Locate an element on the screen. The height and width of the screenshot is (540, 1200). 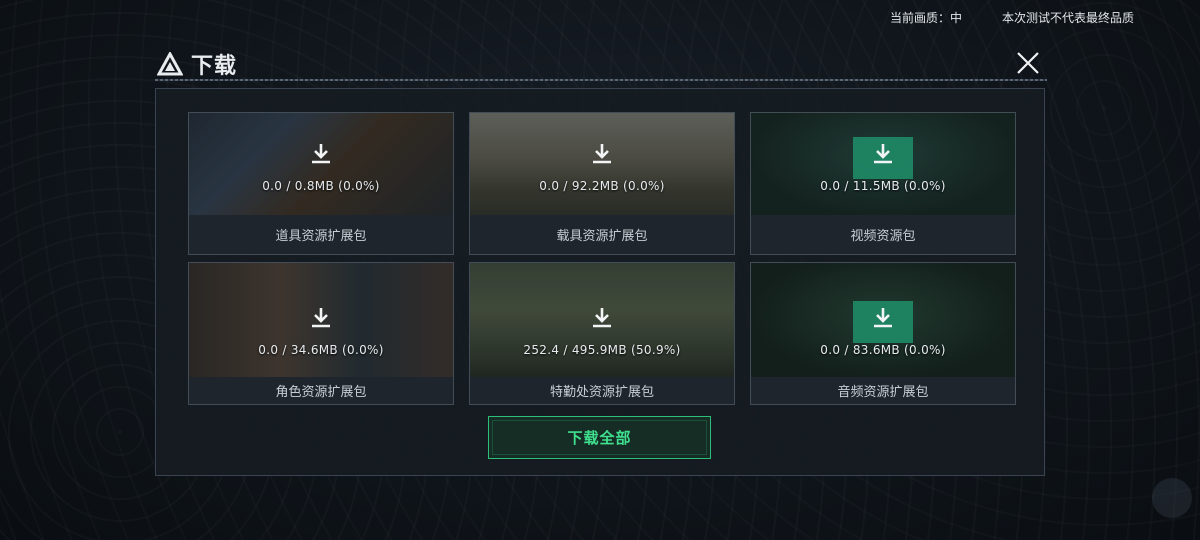
package-name: 角色资源扩展包 is located at coordinates (321, 390).